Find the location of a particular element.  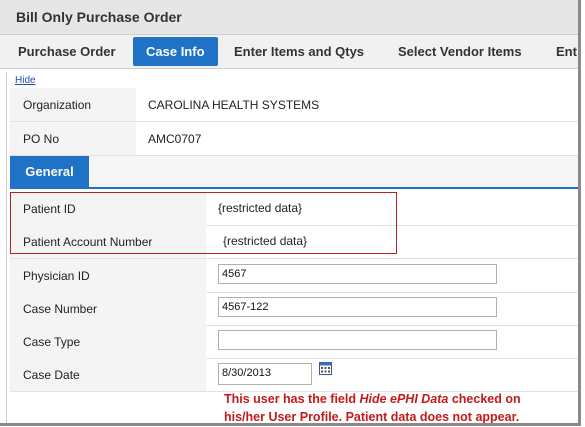

calendar-icon is located at coordinates (325, 368).